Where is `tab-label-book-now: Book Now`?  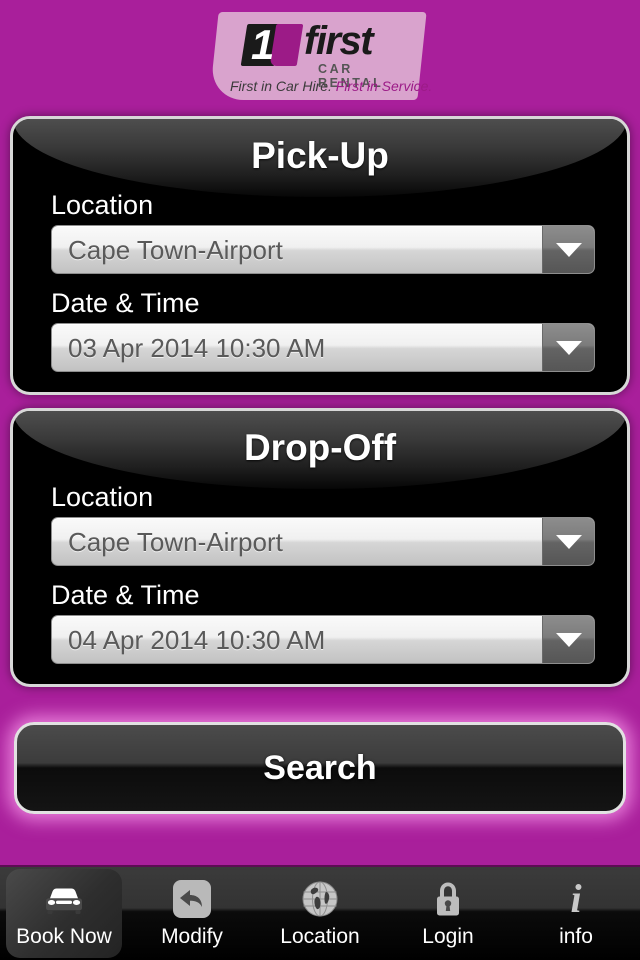 tab-label-book-now: Book Now is located at coordinates (64, 936).